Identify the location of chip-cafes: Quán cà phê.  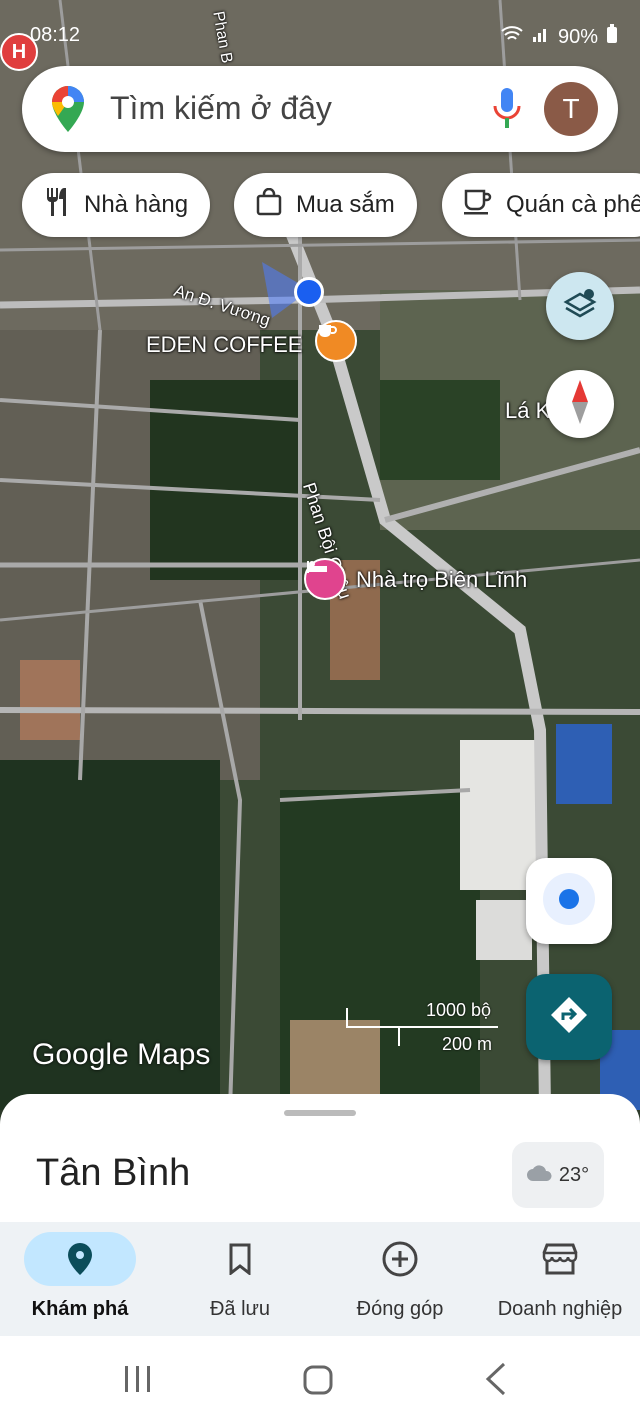
(541, 205).